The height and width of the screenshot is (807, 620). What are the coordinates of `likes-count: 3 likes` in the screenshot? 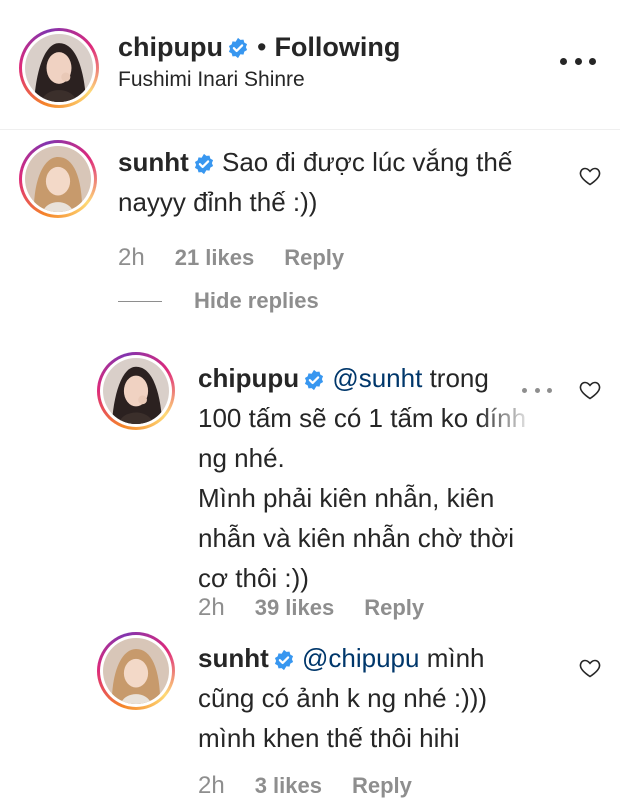 It's located at (288, 786).